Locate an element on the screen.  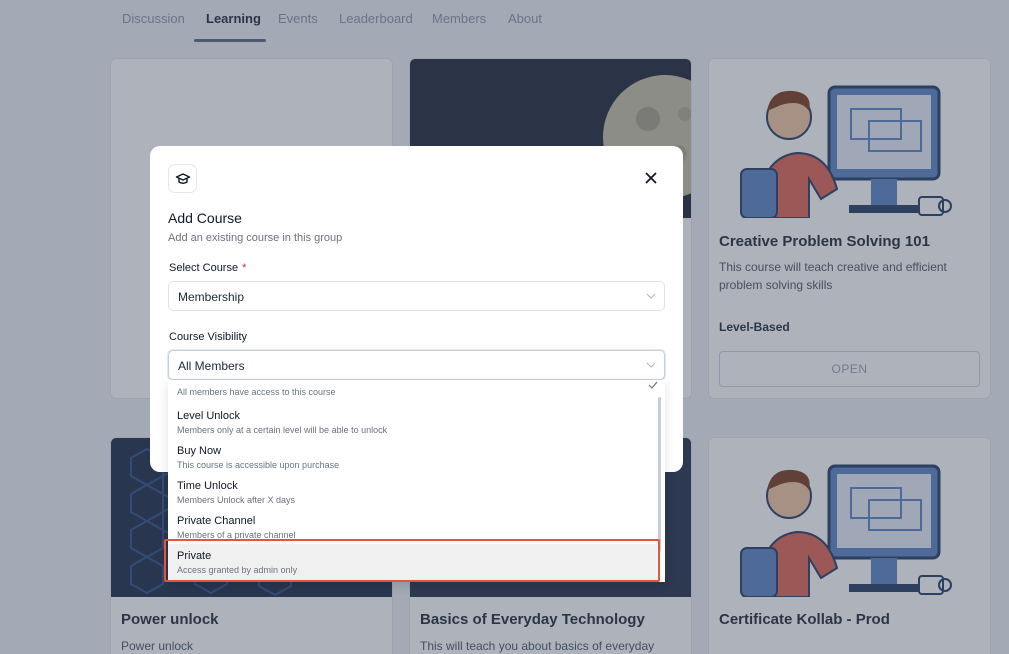
select-course-label-text: Select Course is located at coordinates (204, 268).